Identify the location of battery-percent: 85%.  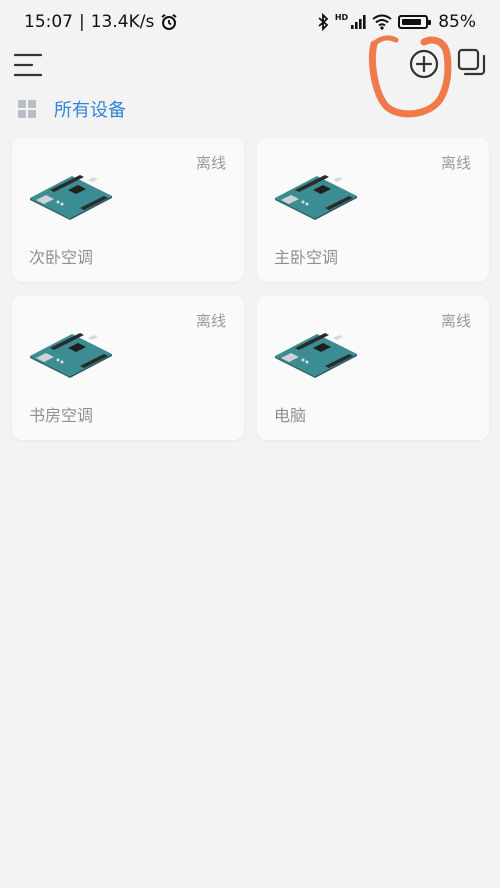
(457, 22).